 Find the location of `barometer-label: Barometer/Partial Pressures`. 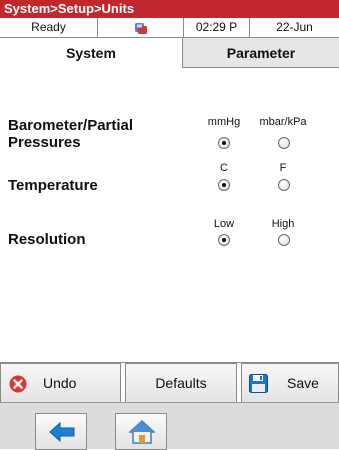

barometer-label: Barometer/Partial Pressures is located at coordinates (71, 134).